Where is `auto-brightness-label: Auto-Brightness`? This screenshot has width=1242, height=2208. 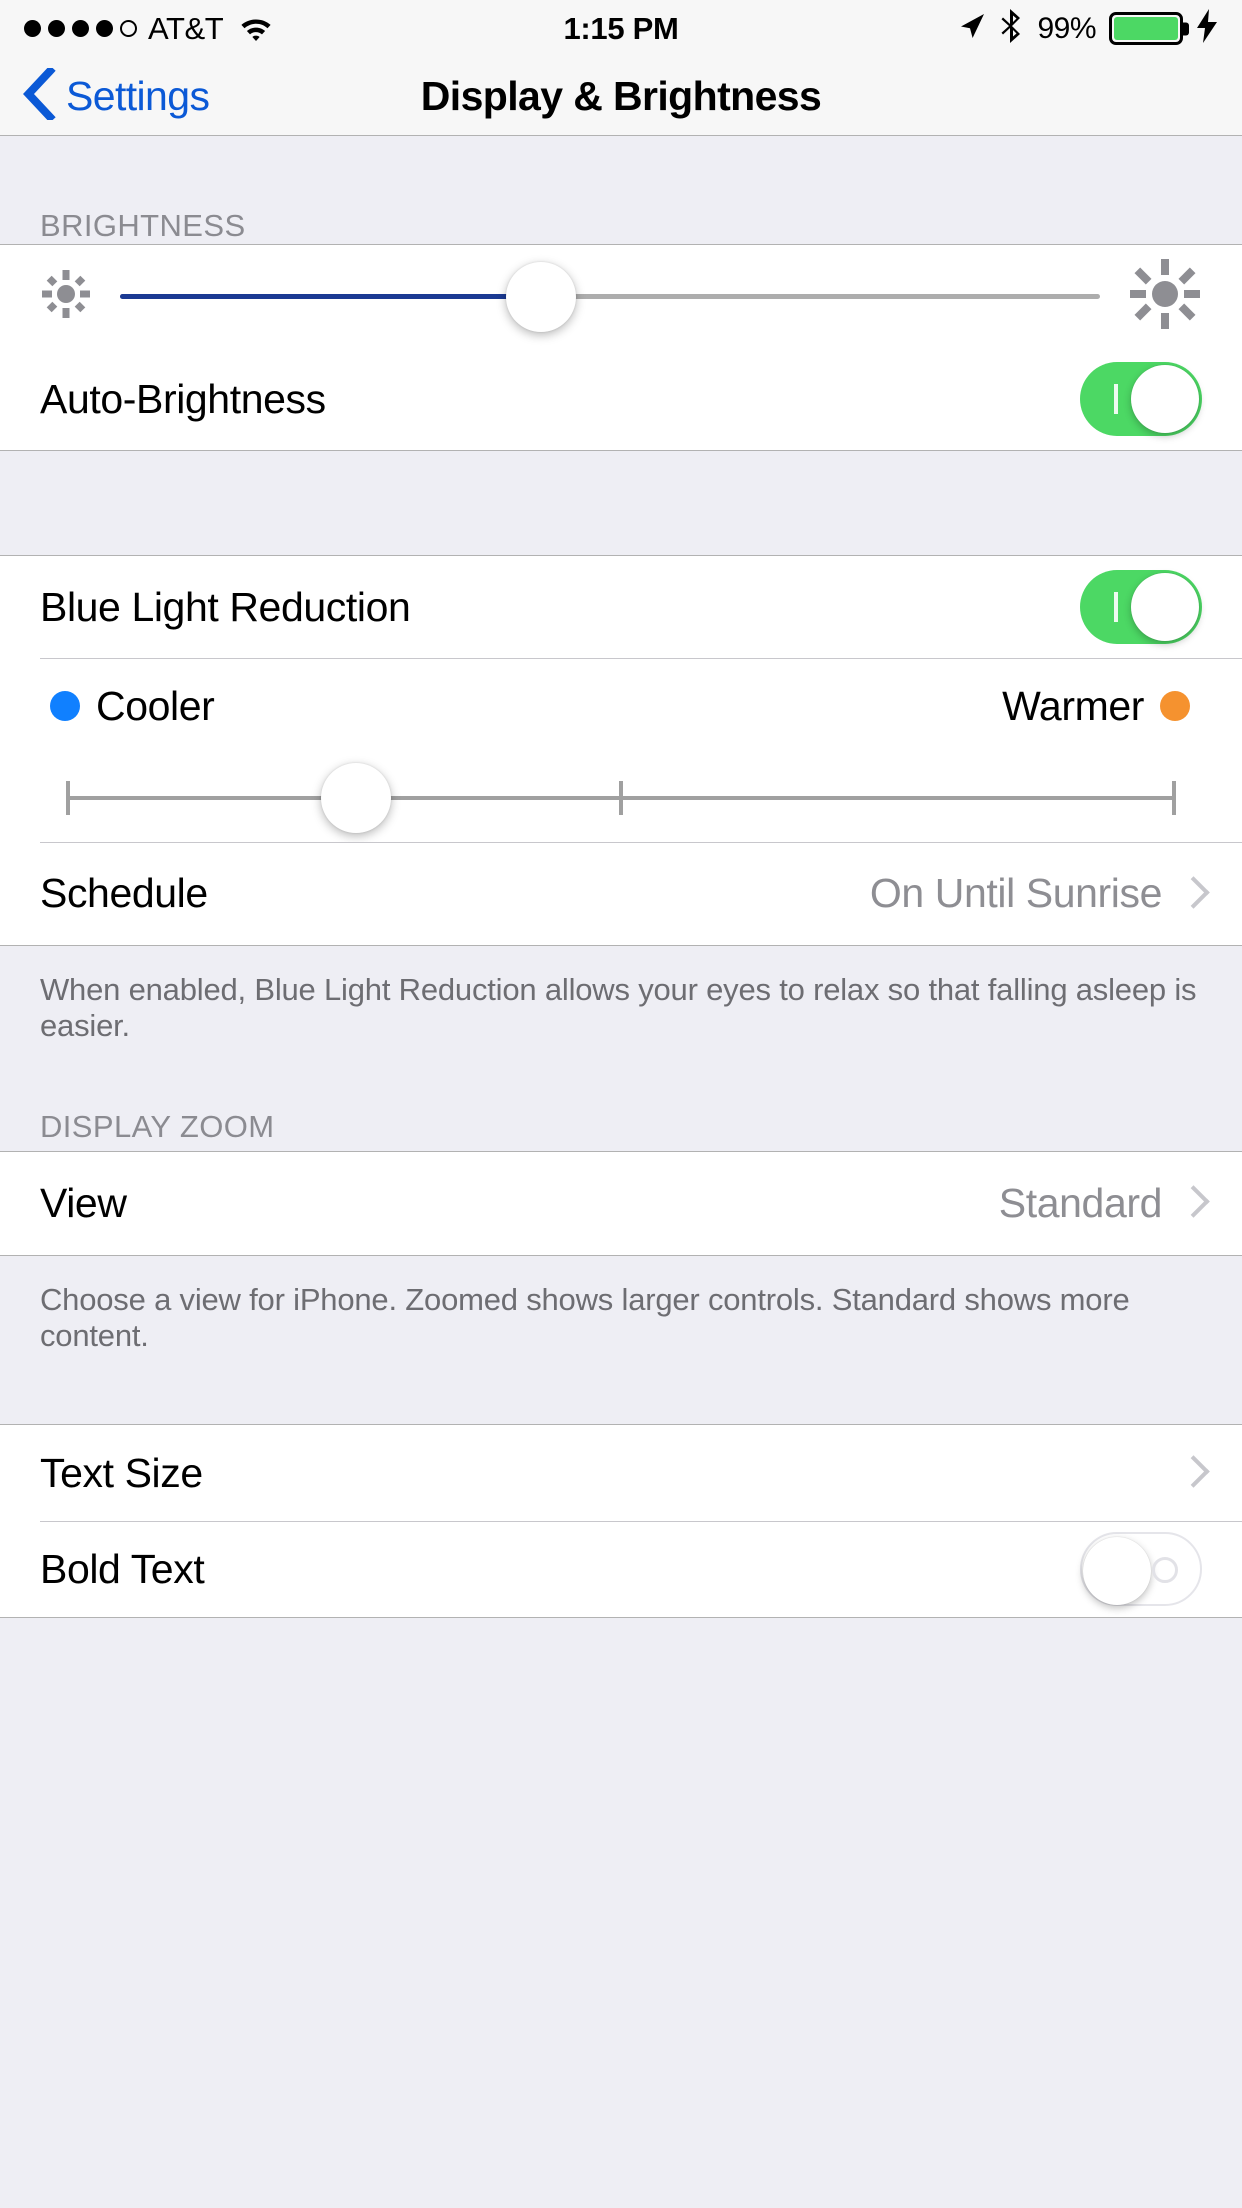
auto-brightness-label: Auto-Brightness is located at coordinates (183, 398).